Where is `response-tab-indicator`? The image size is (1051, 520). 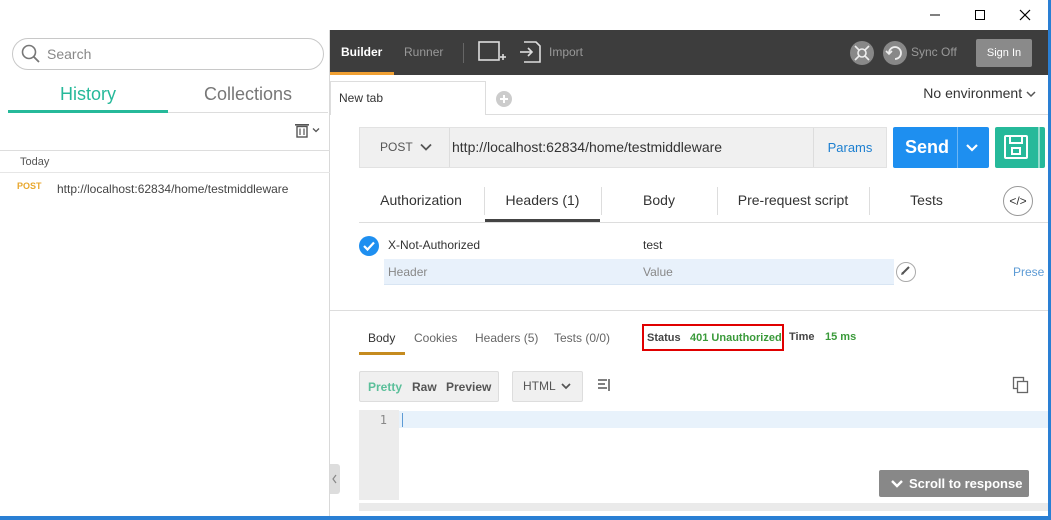
response-tab-indicator is located at coordinates (382, 353).